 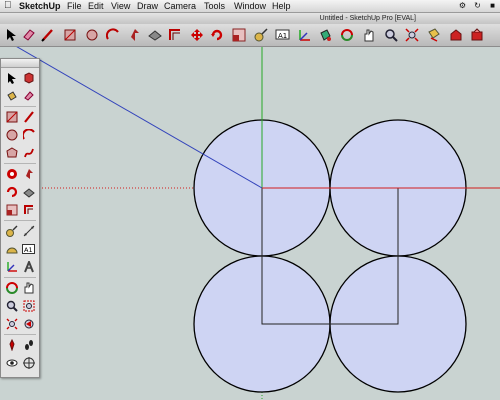 I want to click on main-toolbar: A1, so click(x=250, y=35).